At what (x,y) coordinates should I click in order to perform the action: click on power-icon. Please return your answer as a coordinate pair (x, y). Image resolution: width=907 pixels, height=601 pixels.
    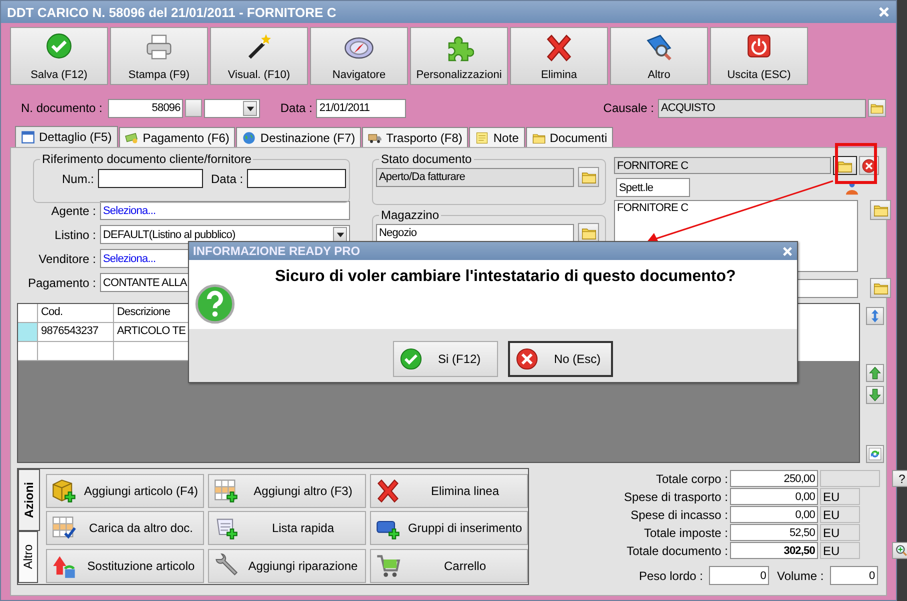
    Looking at the image, I should click on (759, 46).